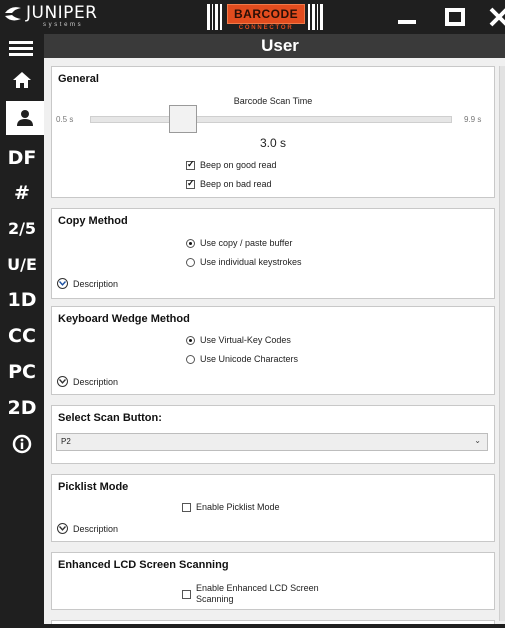 This screenshot has height=628, width=505. What do you see at coordinates (190, 262) in the screenshot?
I see `keystrokes-radio` at bounding box center [190, 262].